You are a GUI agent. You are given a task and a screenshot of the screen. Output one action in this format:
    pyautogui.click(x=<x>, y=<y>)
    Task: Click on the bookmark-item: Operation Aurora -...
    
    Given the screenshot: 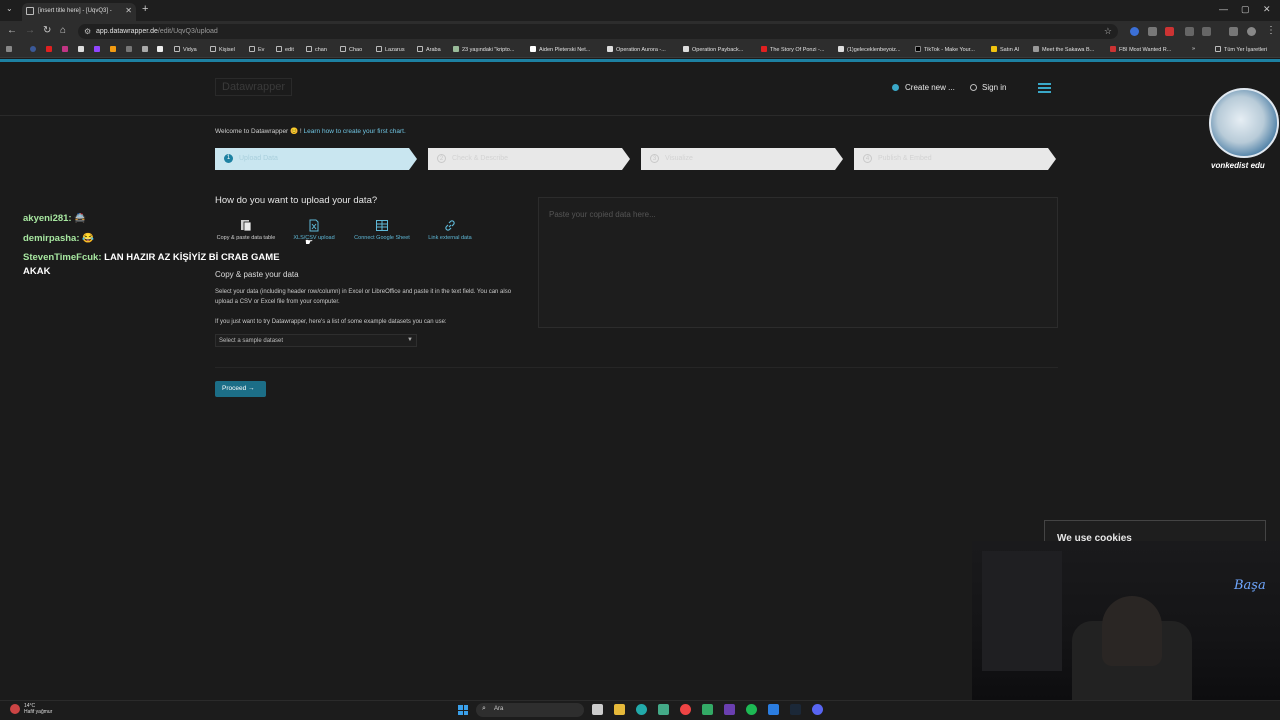 What is the action you would take?
    pyautogui.click(x=636, y=49)
    